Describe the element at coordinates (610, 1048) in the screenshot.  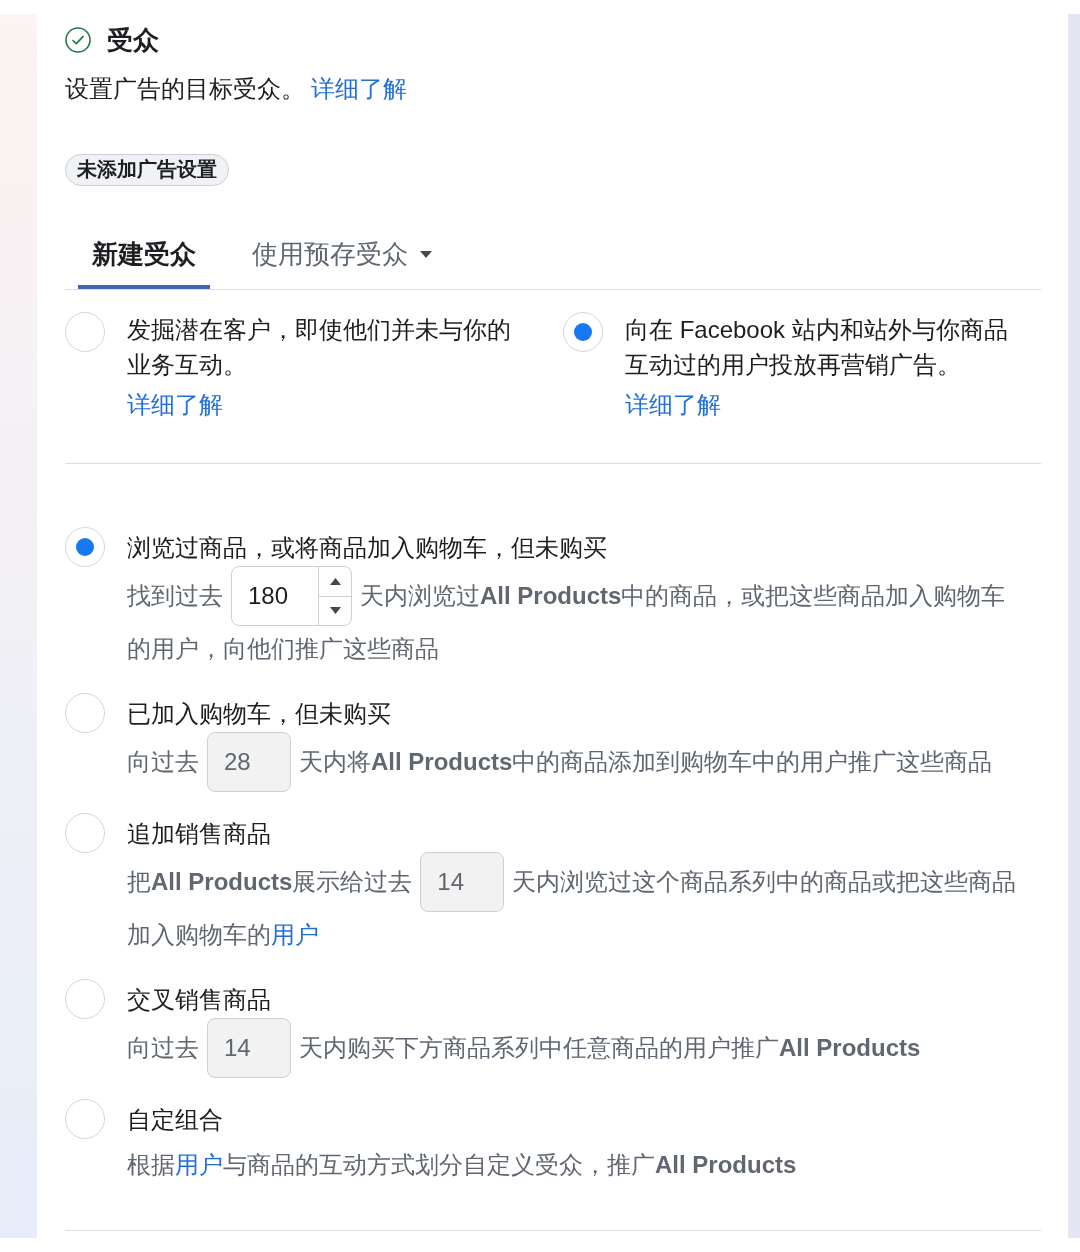
I see `description-text: 天内购买下方商品系列中任意商品的用户推广All Products` at that location.